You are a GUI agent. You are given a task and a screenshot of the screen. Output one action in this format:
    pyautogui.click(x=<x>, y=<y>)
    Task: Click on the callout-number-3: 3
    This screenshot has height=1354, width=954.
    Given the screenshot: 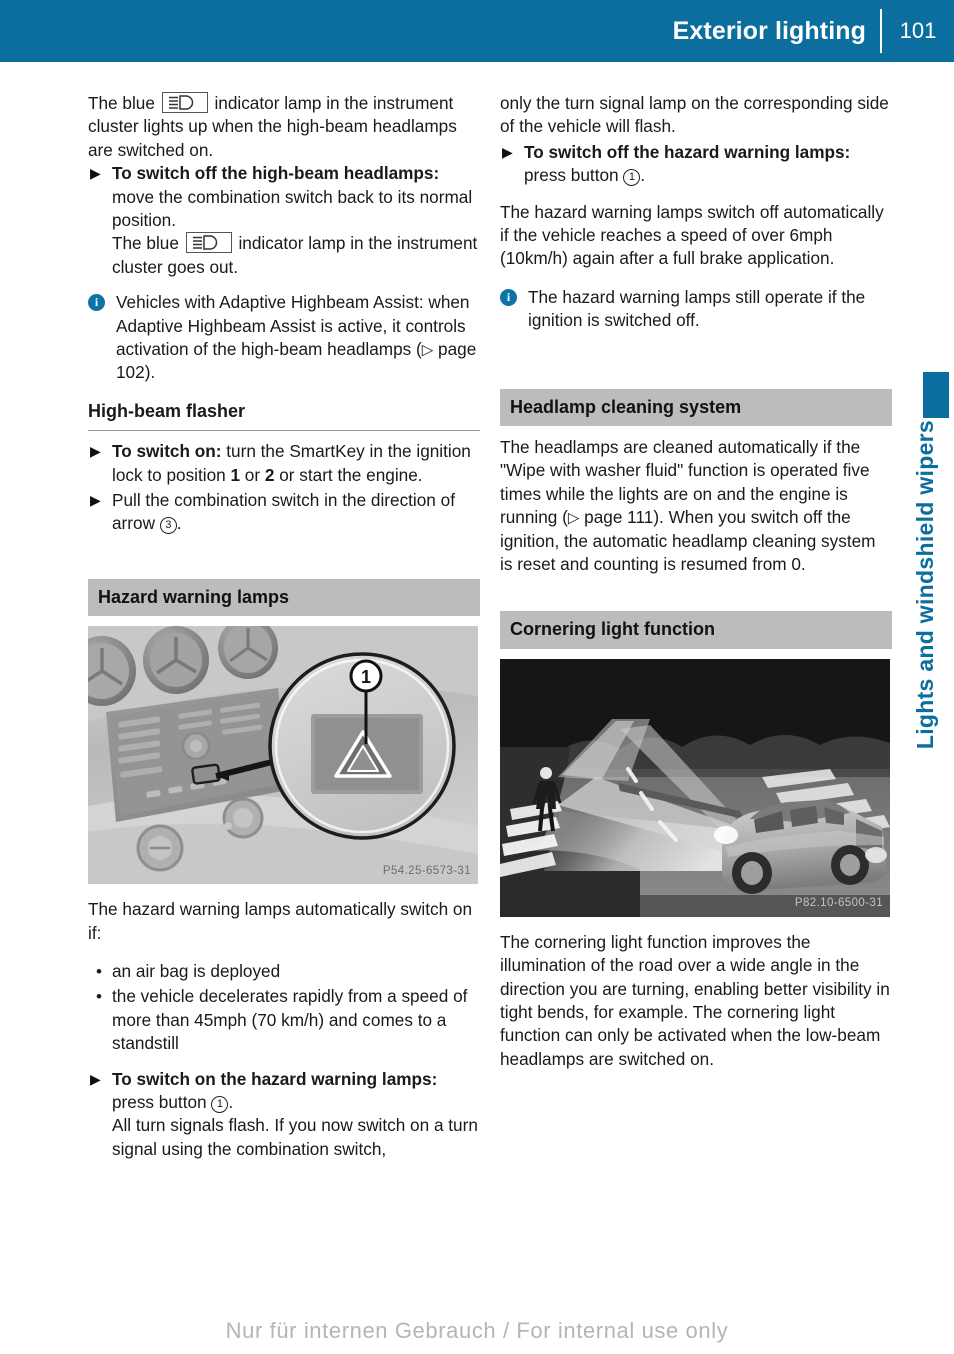 What is the action you would take?
    pyautogui.click(x=168, y=526)
    